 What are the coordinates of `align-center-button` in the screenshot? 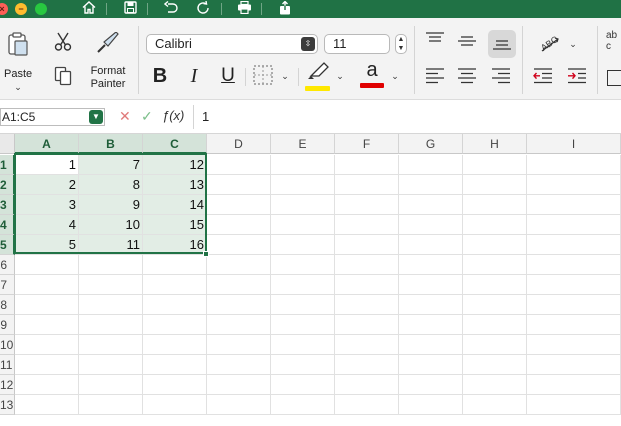 It's located at (467, 78).